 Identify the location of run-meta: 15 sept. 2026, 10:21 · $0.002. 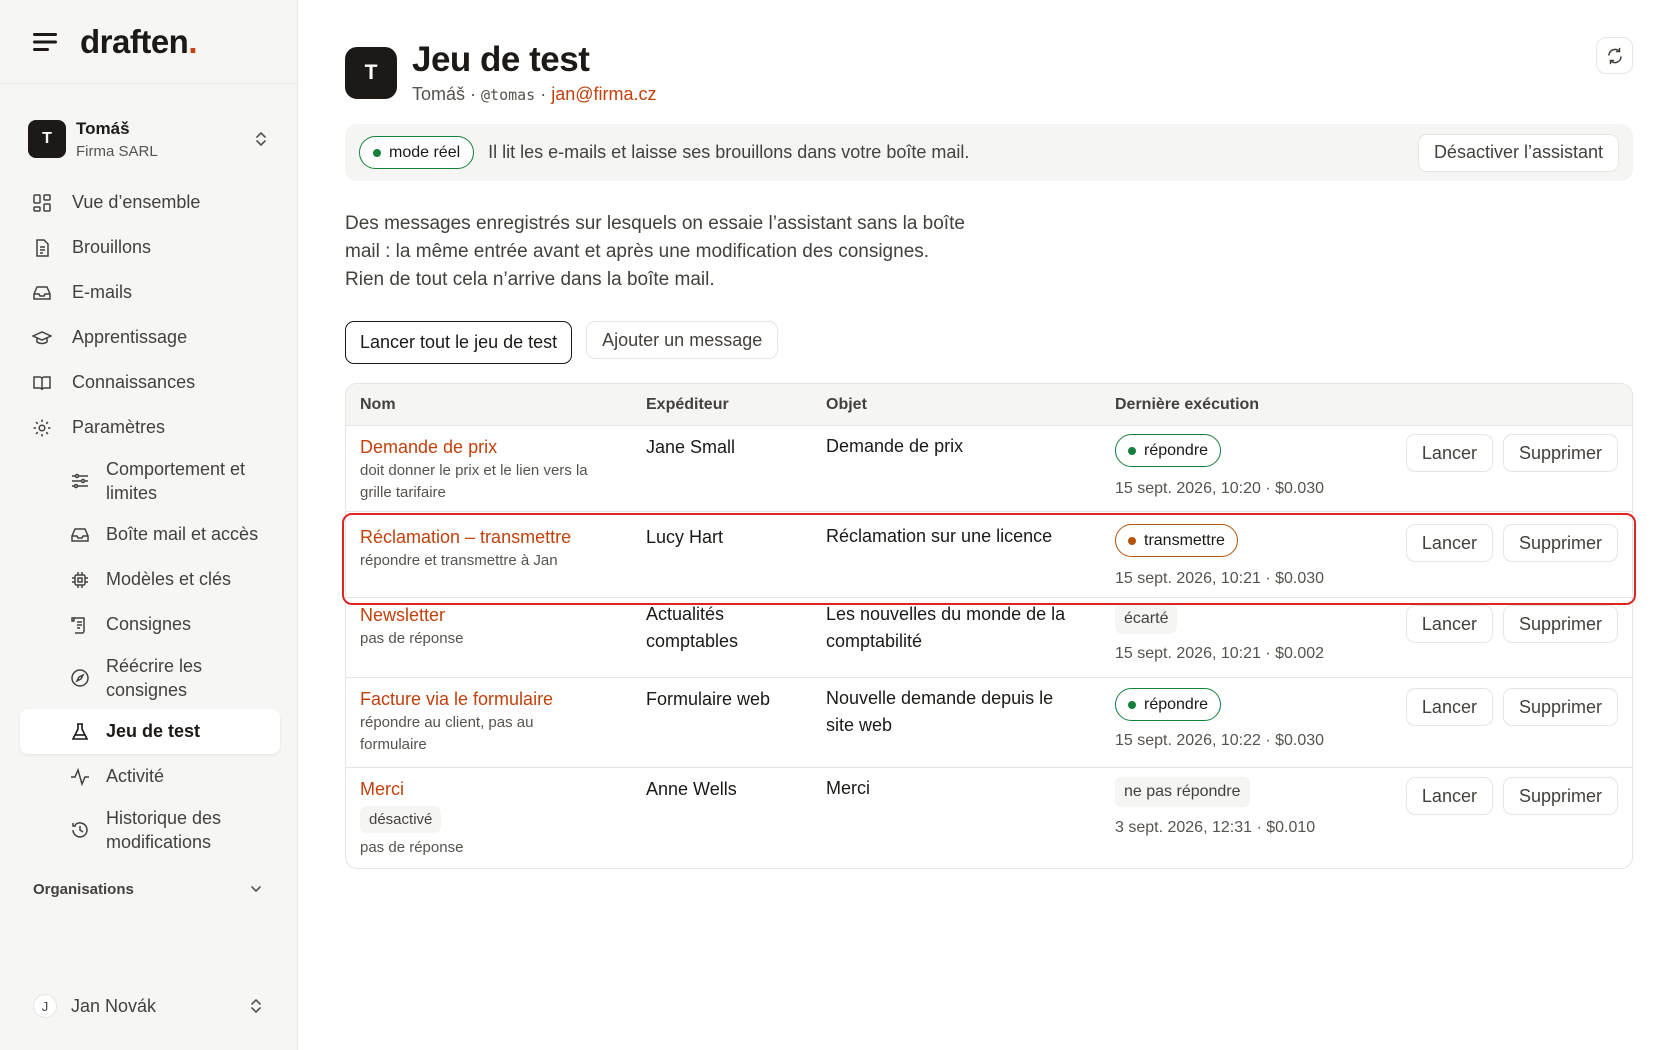
(1220, 653).